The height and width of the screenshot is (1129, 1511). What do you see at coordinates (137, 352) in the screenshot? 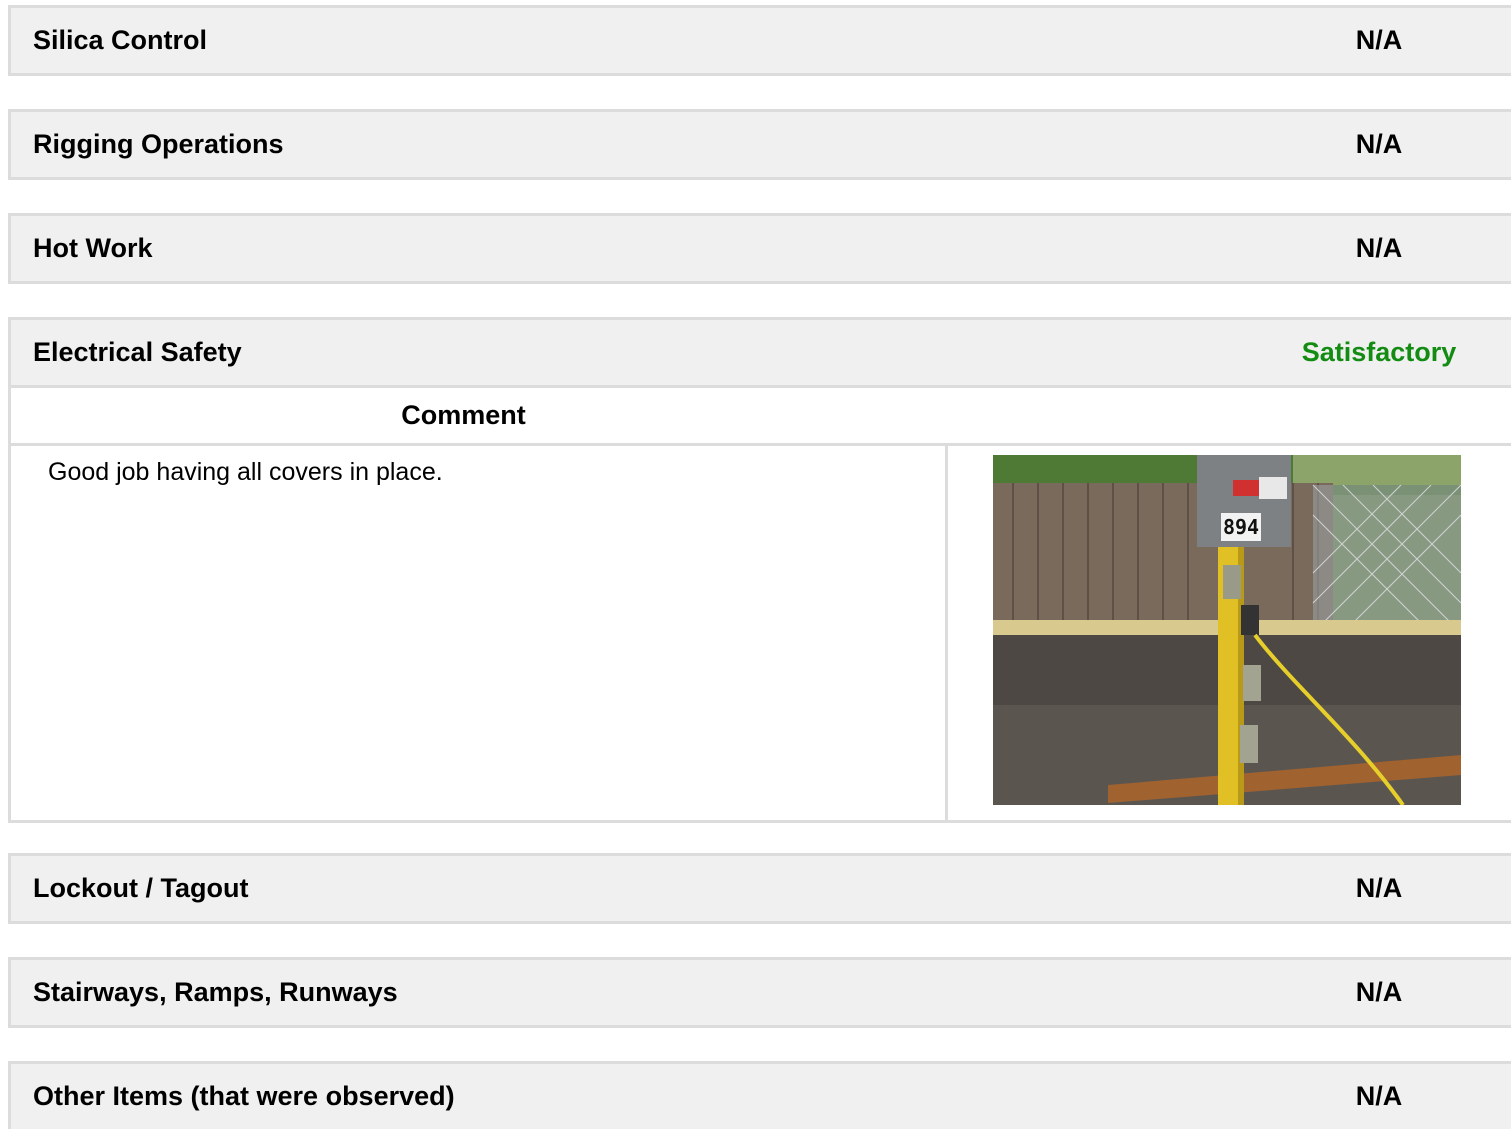
I see `section-title: Electrical Safety` at bounding box center [137, 352].